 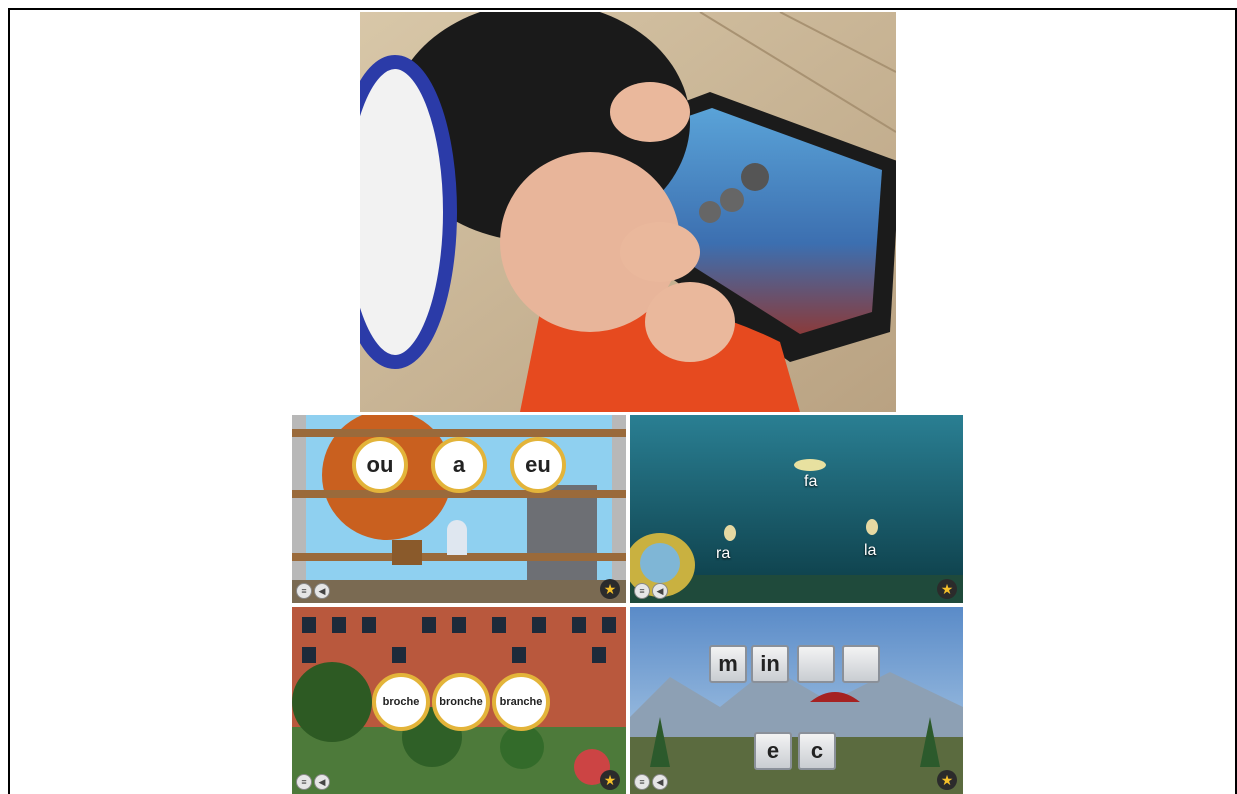 I want to click on syllable-label: ra, so click(x=723, y=554).